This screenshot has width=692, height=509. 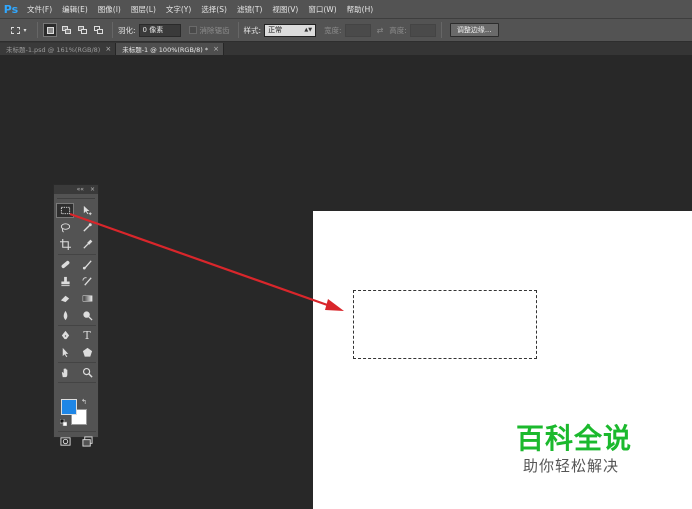 I want to click on spot-healing-tool, so click(x=65, y=264).